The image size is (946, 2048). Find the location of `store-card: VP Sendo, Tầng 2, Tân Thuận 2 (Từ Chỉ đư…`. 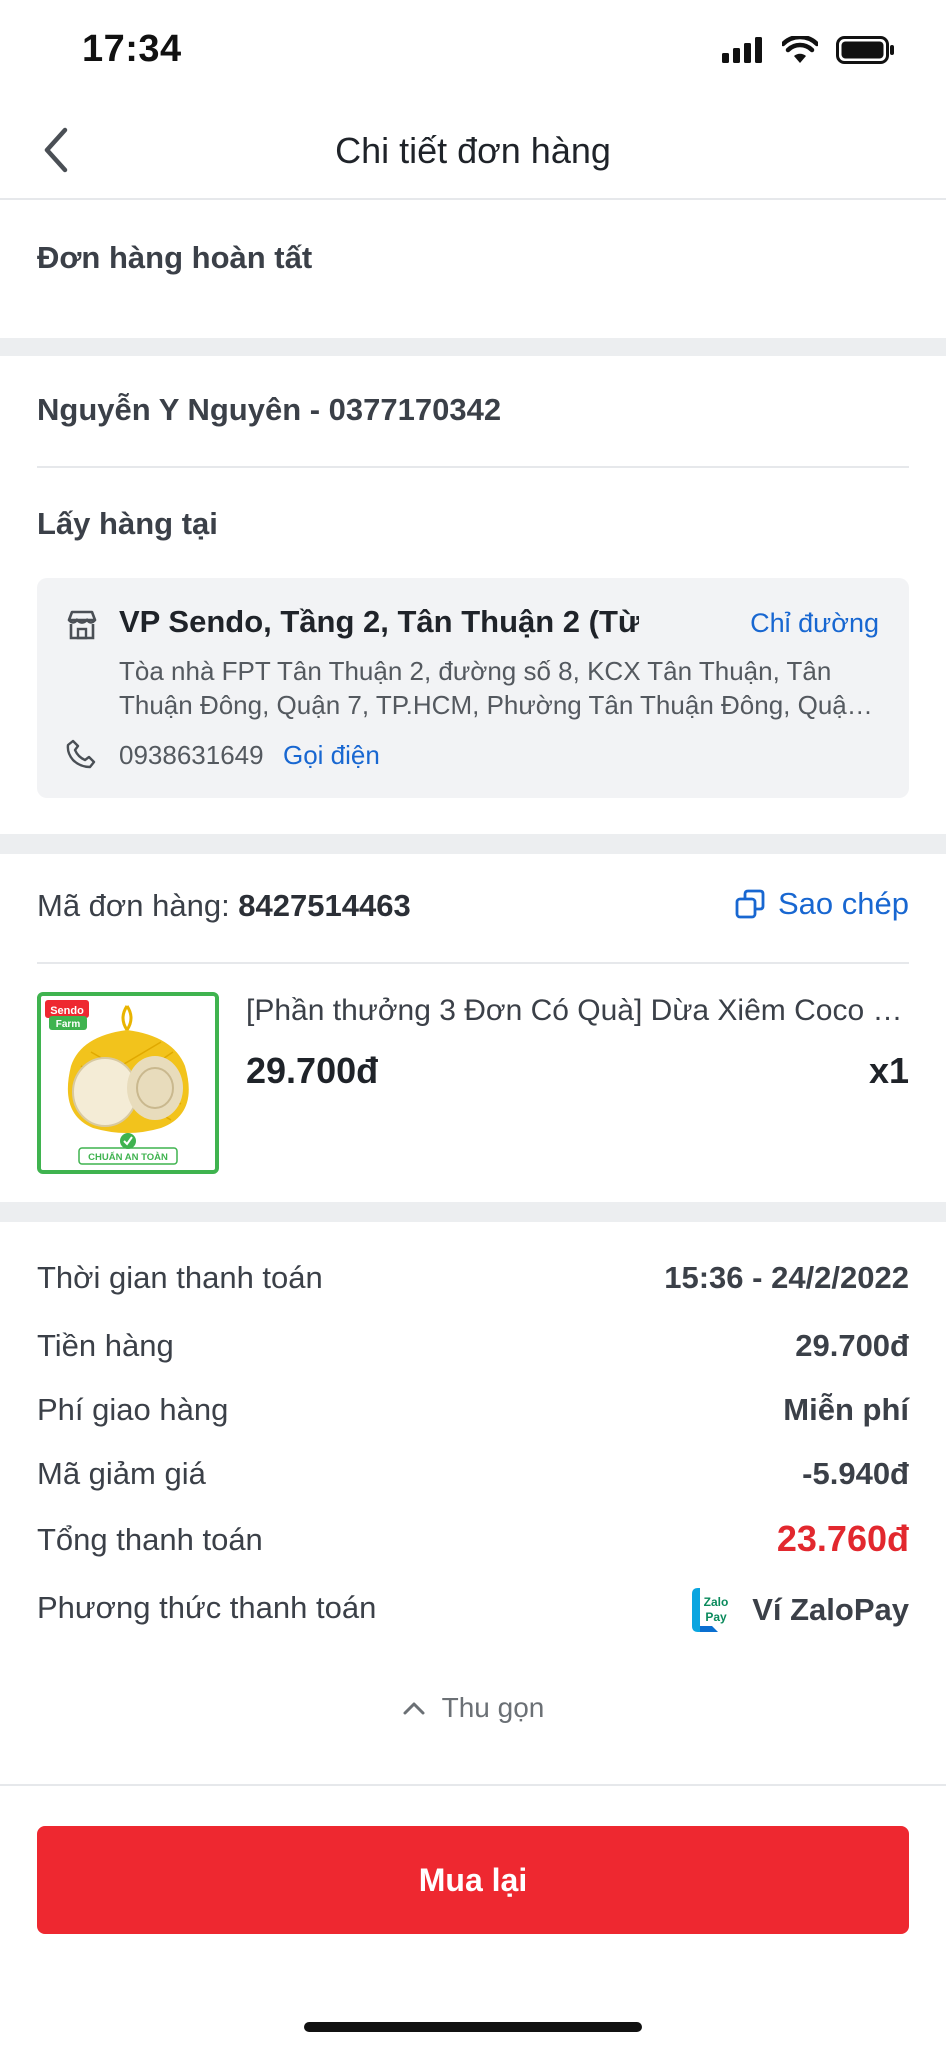

store-card: VP Sendo, Tầng 2, Tân Thuận 2 (Từ Chỉ đư… is located at coordinates (473, 688).